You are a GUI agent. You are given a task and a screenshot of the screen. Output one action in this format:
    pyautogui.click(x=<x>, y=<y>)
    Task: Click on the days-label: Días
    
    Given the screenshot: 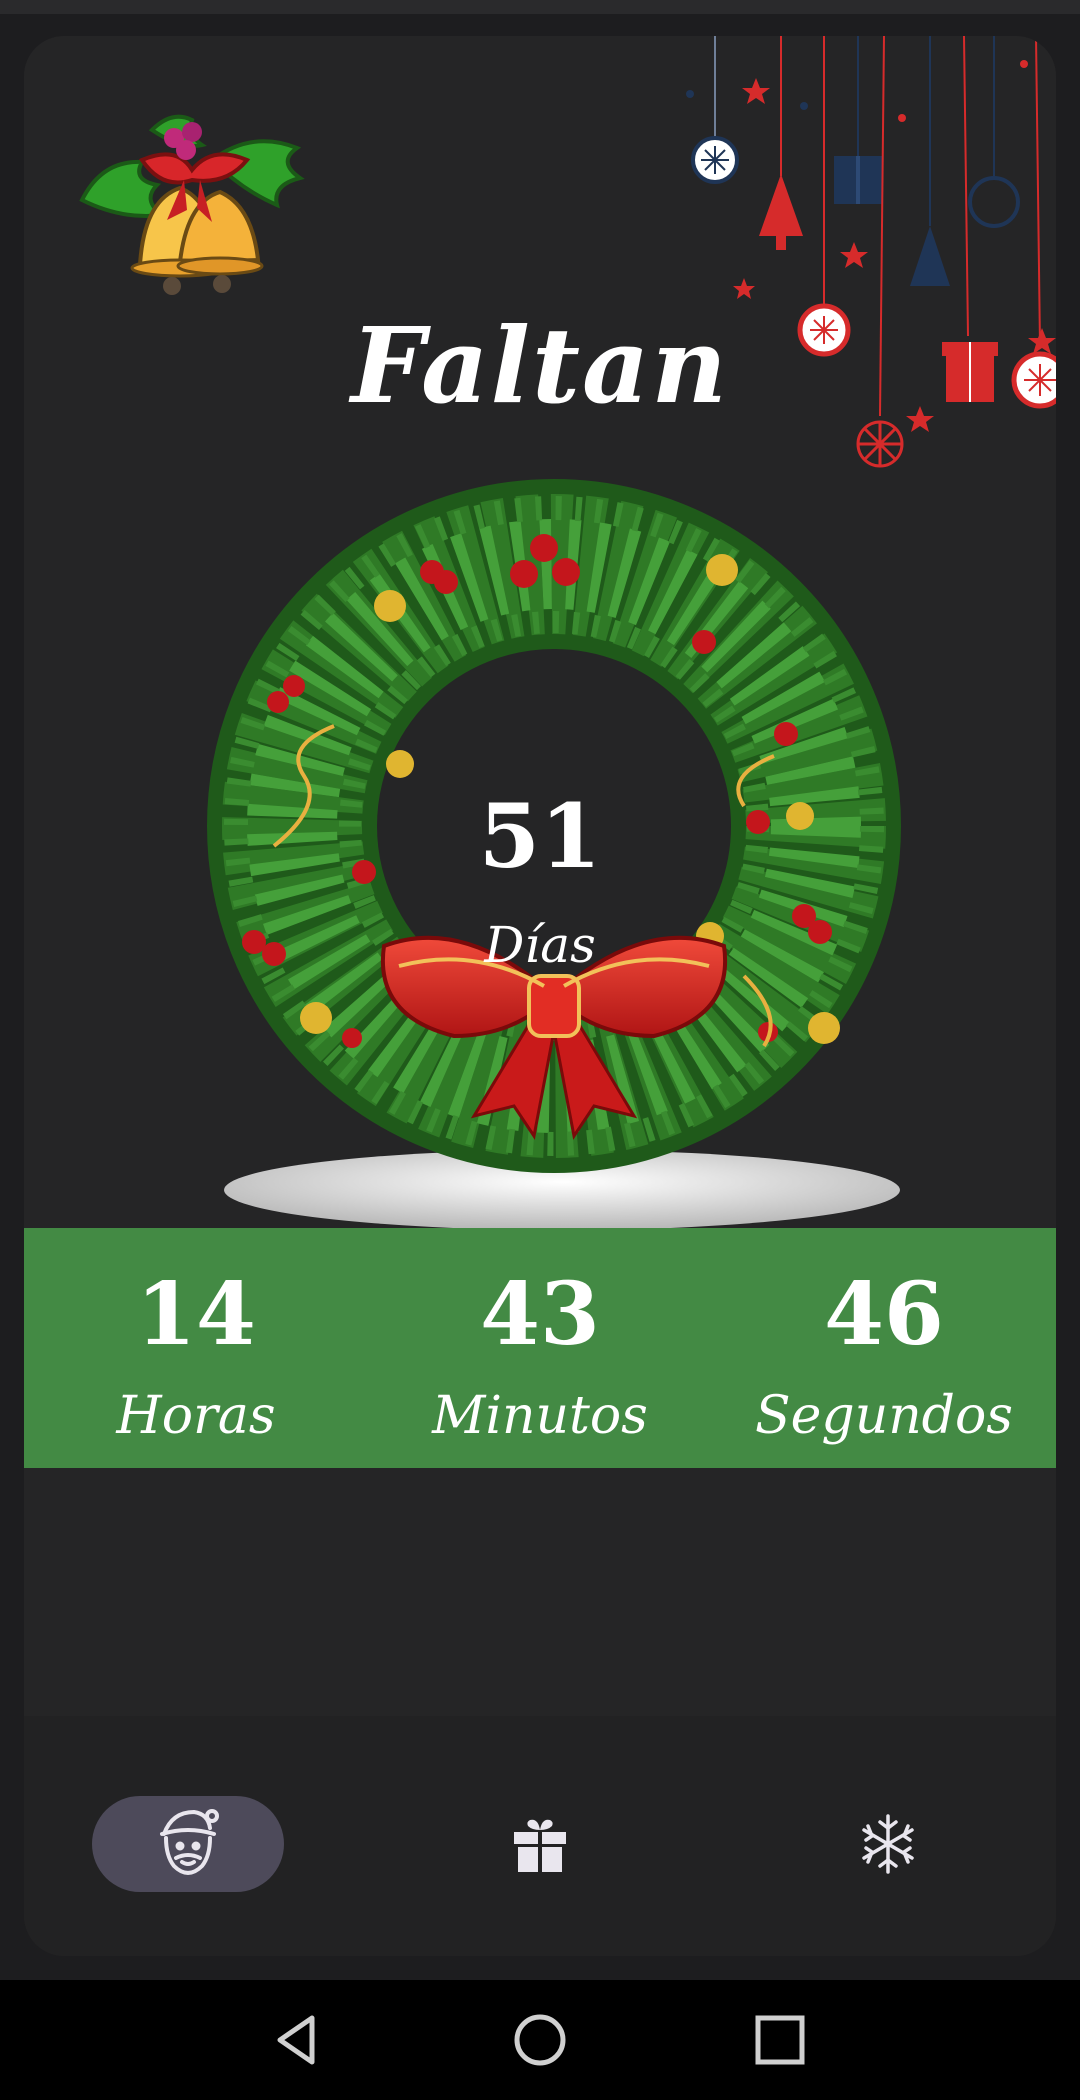 What is the action you would take?
    pyautogui.click(x=540, y=945)
    